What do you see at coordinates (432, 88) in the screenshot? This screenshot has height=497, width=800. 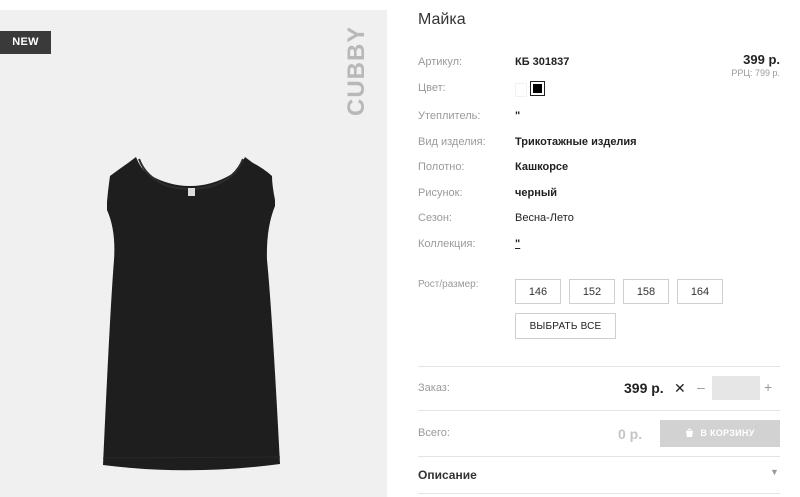 I see `attr-label: Цвет:` at bounding box center [432, 88].